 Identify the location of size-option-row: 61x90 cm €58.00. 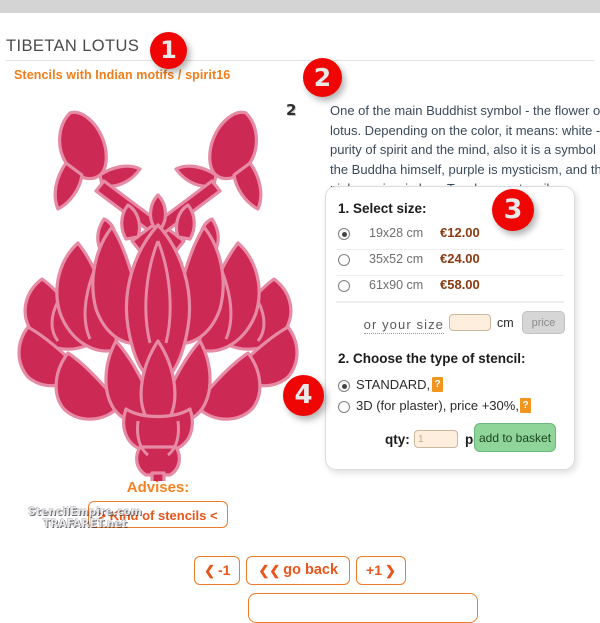
(450, 288).